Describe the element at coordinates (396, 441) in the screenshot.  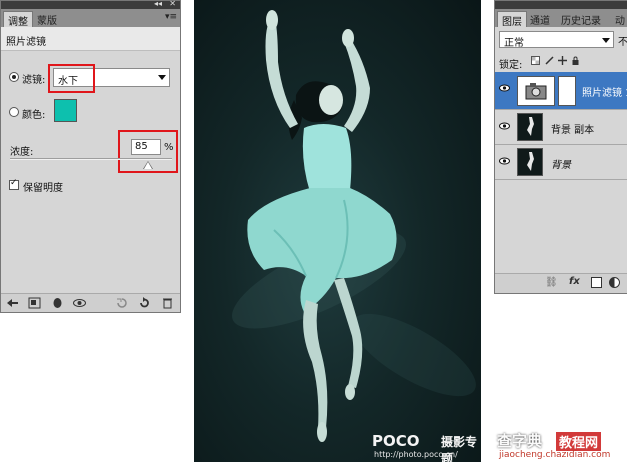
I see `watermark-brand: POCO` at that location.